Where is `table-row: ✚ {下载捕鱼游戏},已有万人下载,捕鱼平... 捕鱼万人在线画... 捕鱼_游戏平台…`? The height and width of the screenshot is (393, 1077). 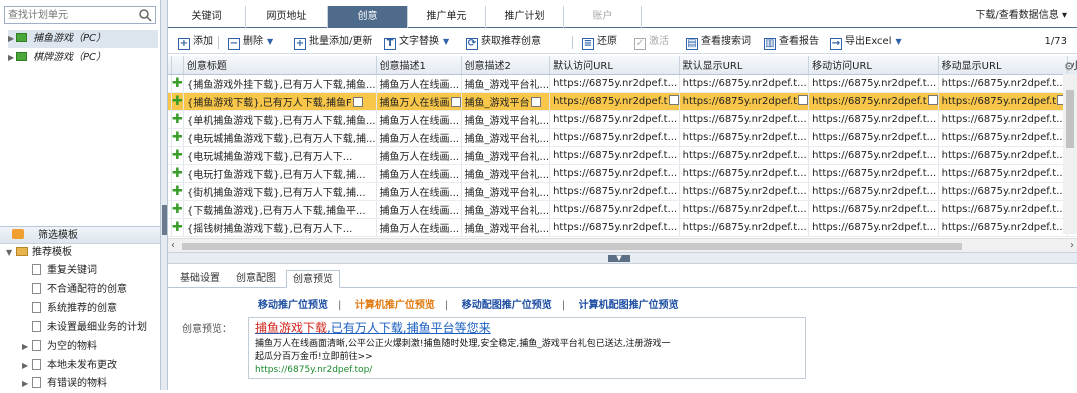
table-row: ✚ {下载捕鱼游戏},已有万人下载,捕鱼平... 捕鱼万人在线画... 捕鱼_游戏平台… is located at coordinates (622, 209).